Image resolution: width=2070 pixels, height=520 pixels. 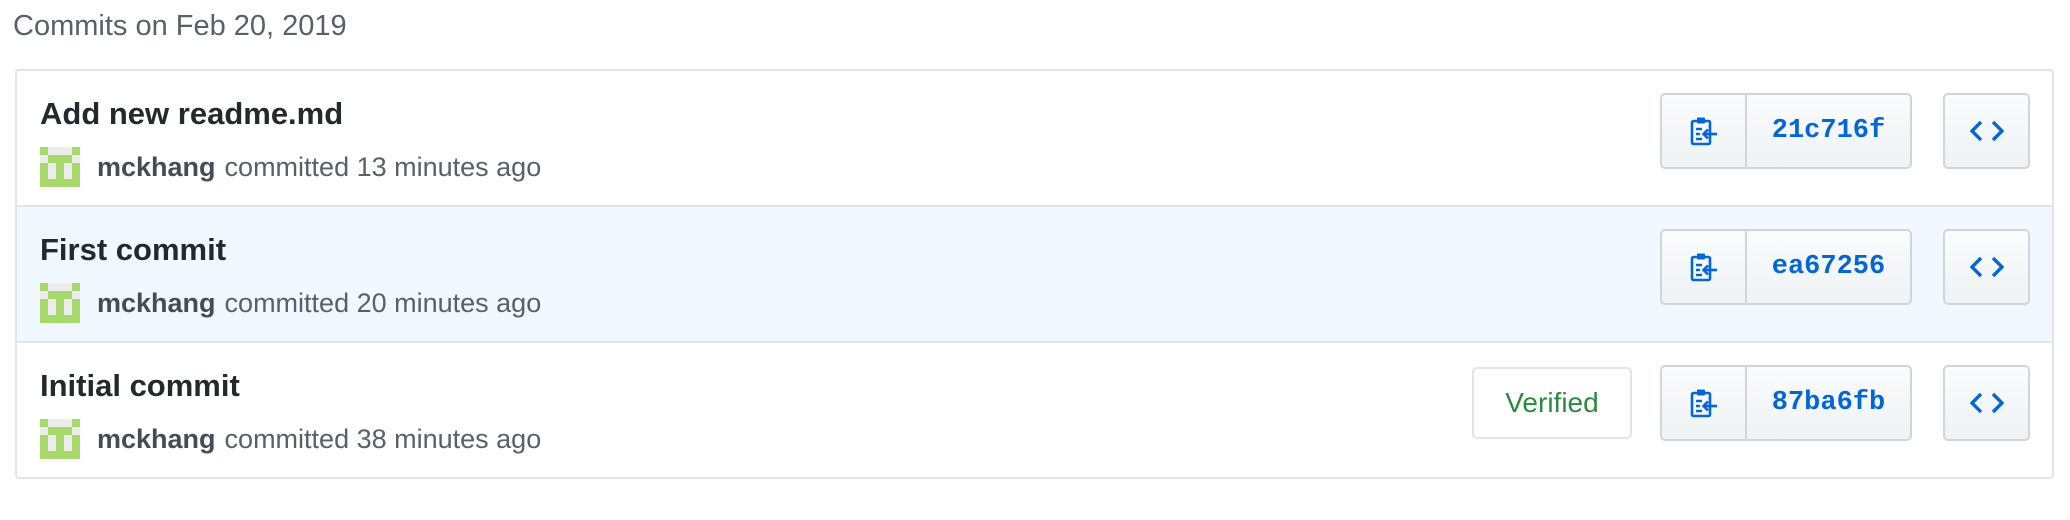 I want to click on sha-button-group: ea67256, so click(x=1786, y=267).